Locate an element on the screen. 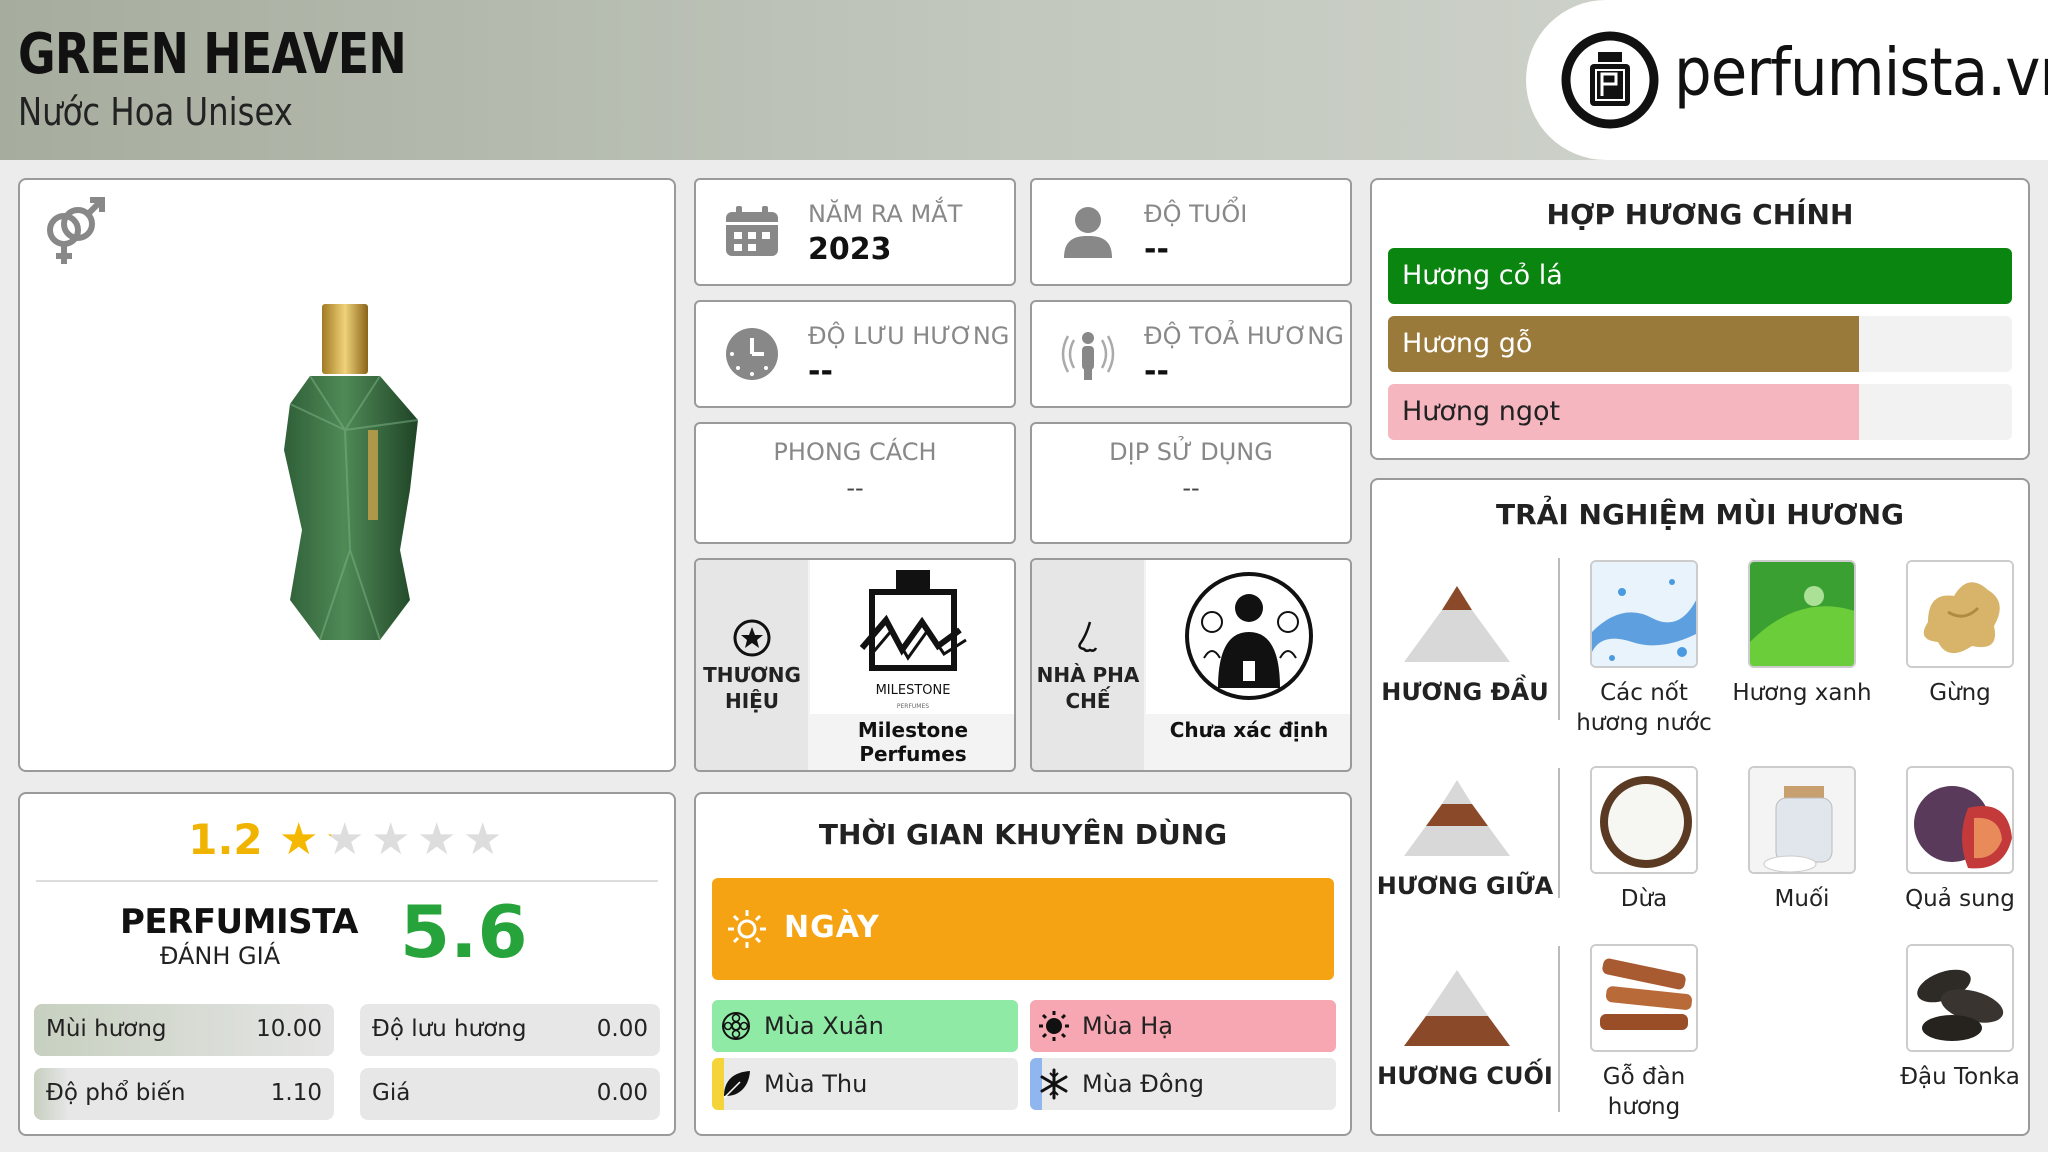  ginger-icon is located at coordinates (1960, 614).